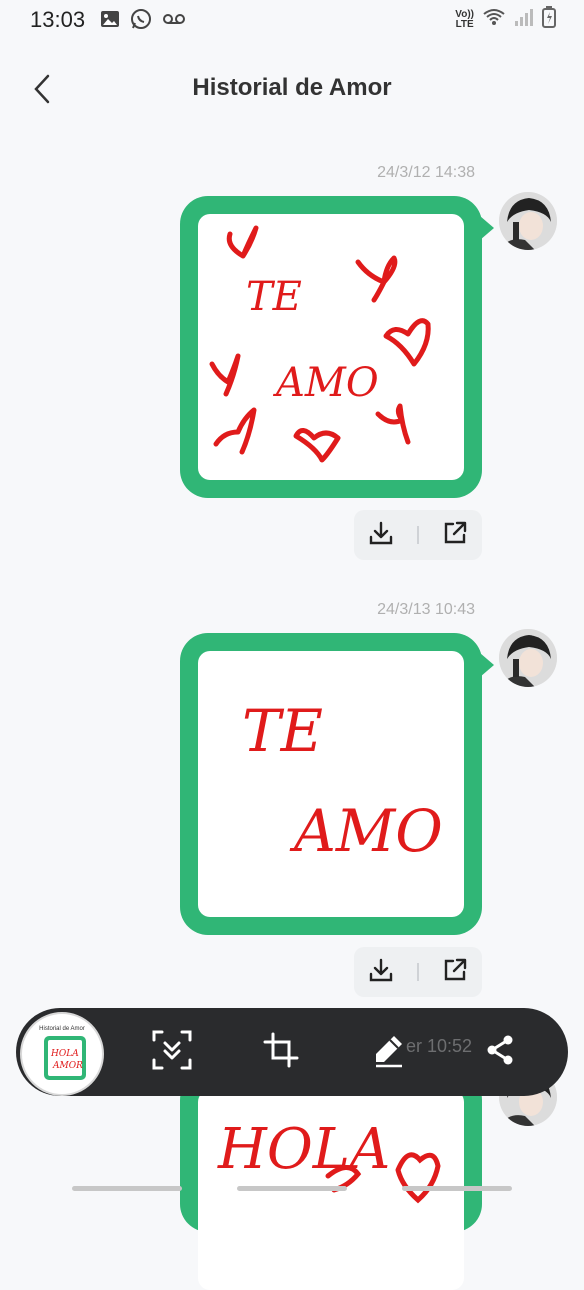  Describe the element at coordinates (524, 19) in the screenshot. I see `signal-icon` at that location.